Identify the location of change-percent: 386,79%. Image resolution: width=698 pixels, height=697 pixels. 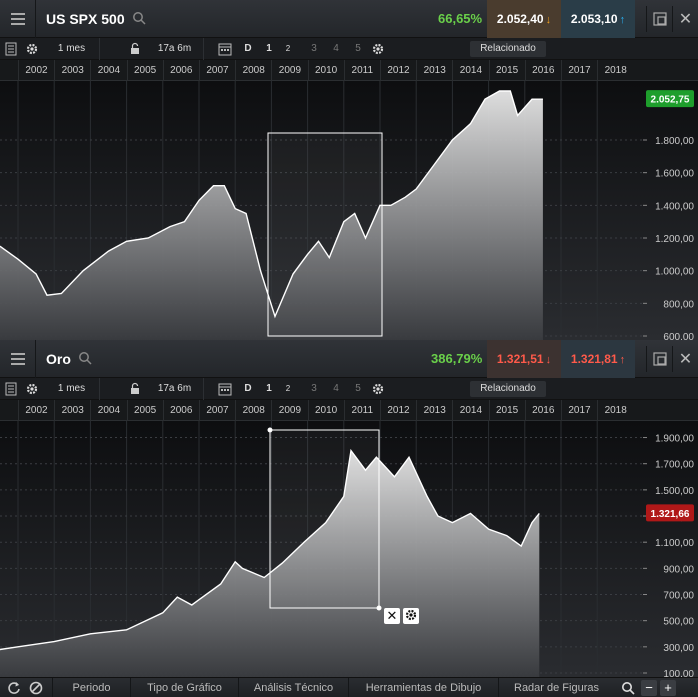
(457, 358).